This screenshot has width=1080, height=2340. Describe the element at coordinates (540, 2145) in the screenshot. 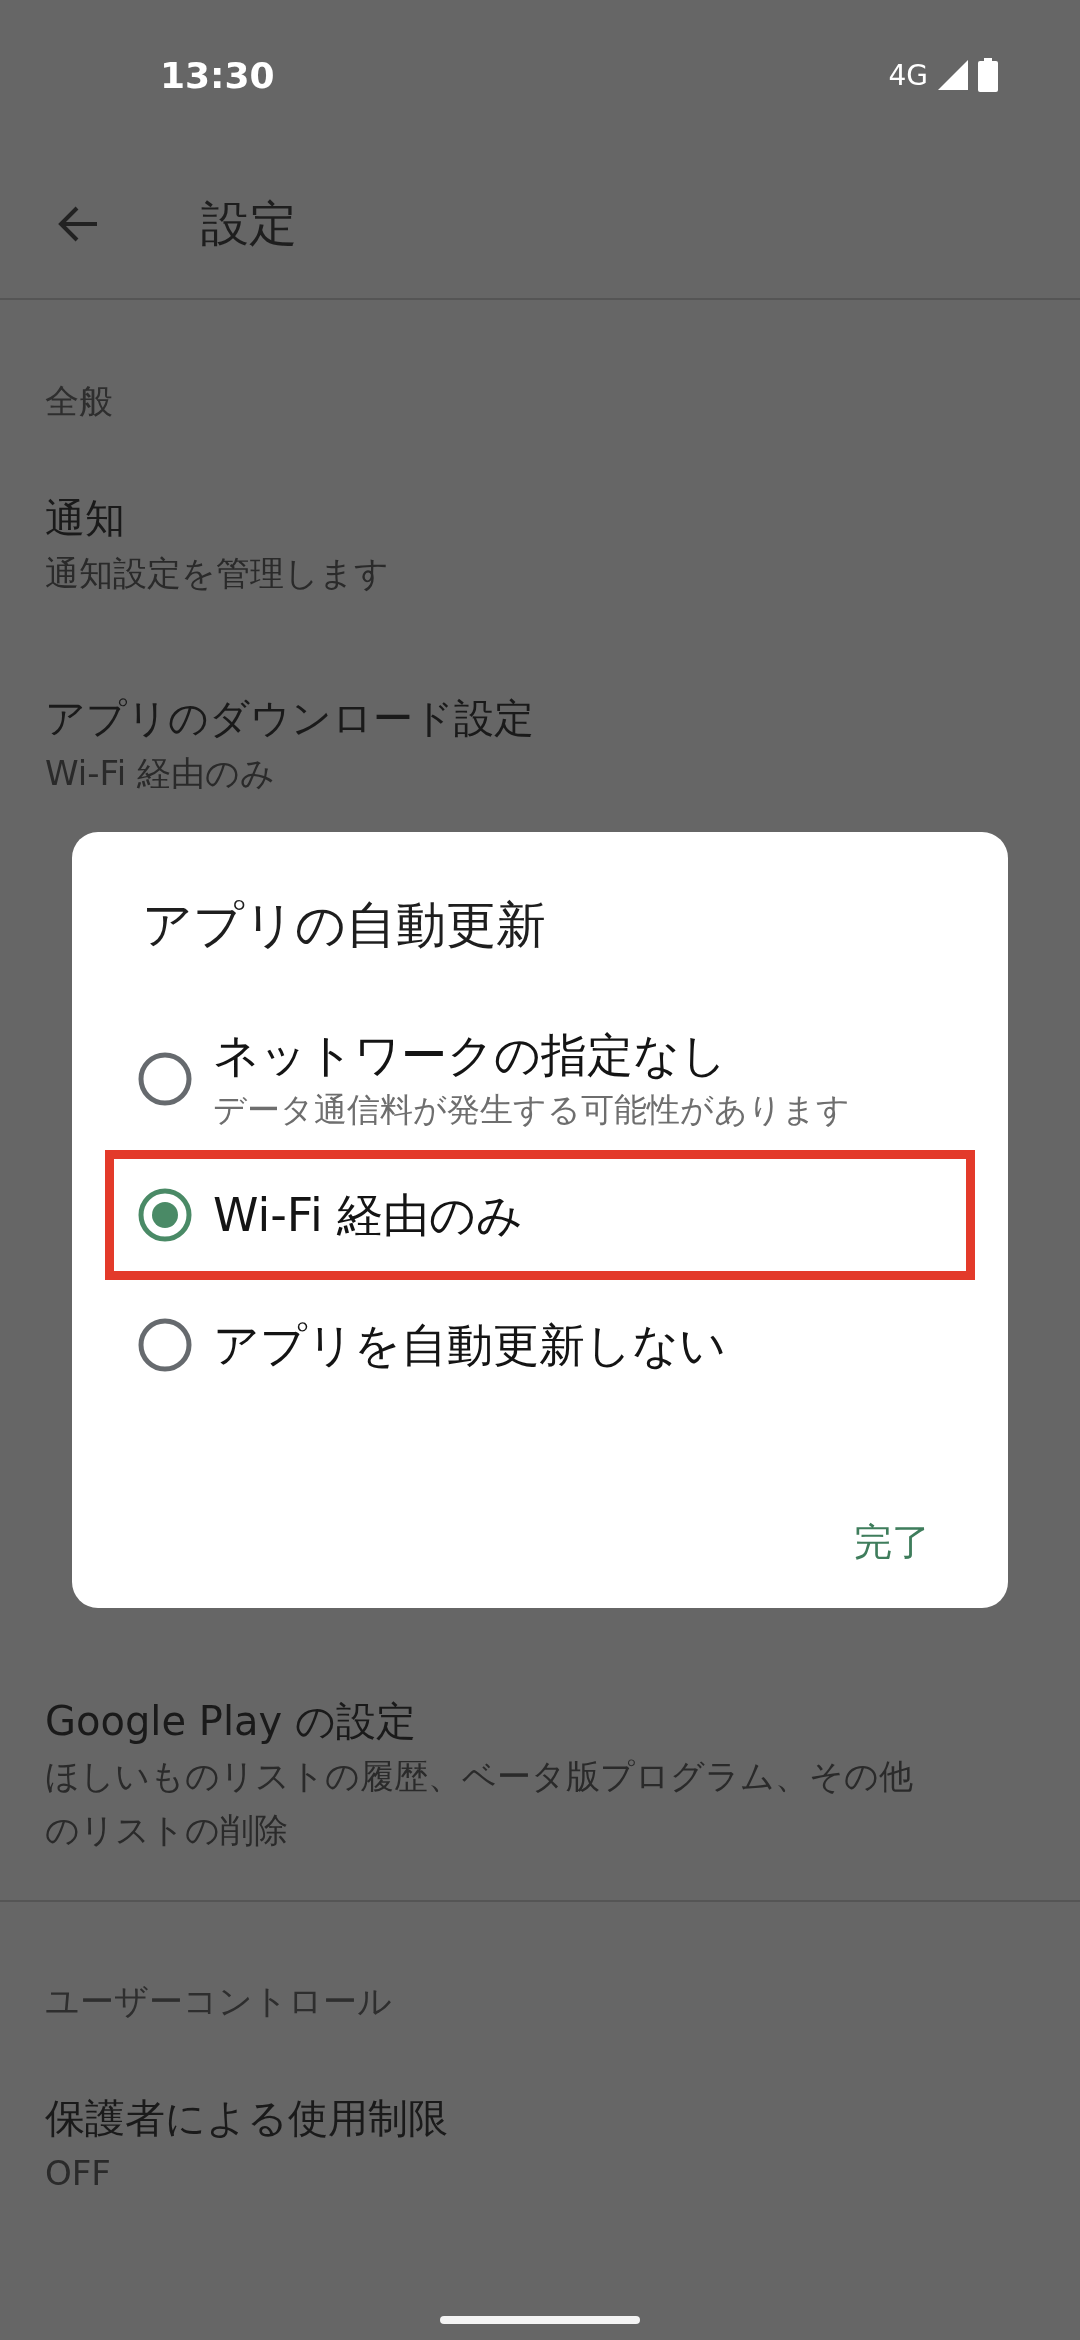

I see `settings-item: 保護者による使用制限 OFF` at that location.